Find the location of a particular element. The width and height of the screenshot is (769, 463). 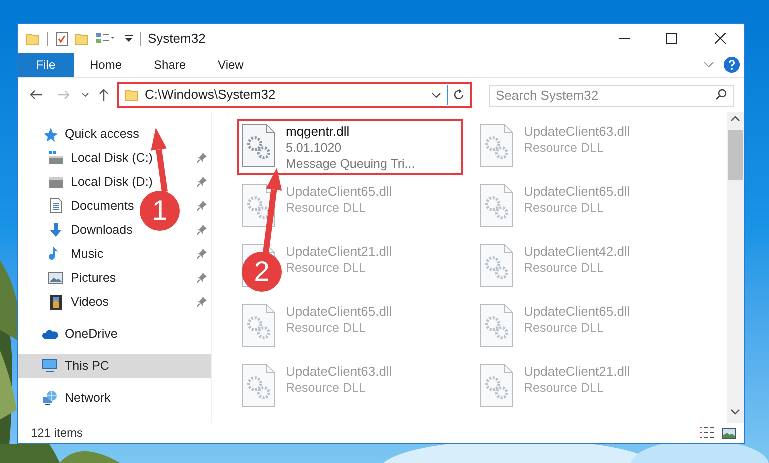

ribbon-tab: Home is located at coordinates (106, 65).